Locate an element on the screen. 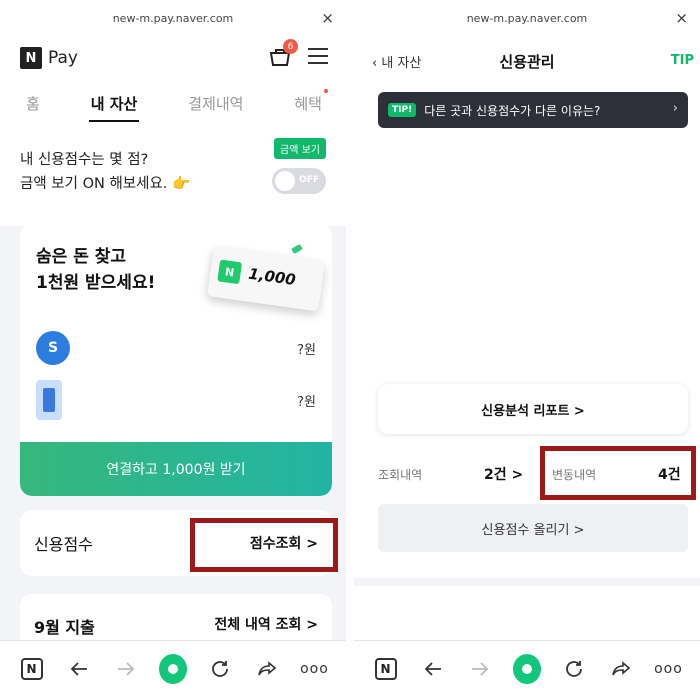  tip-badge: TIP! is located at coordinates (402, 110).